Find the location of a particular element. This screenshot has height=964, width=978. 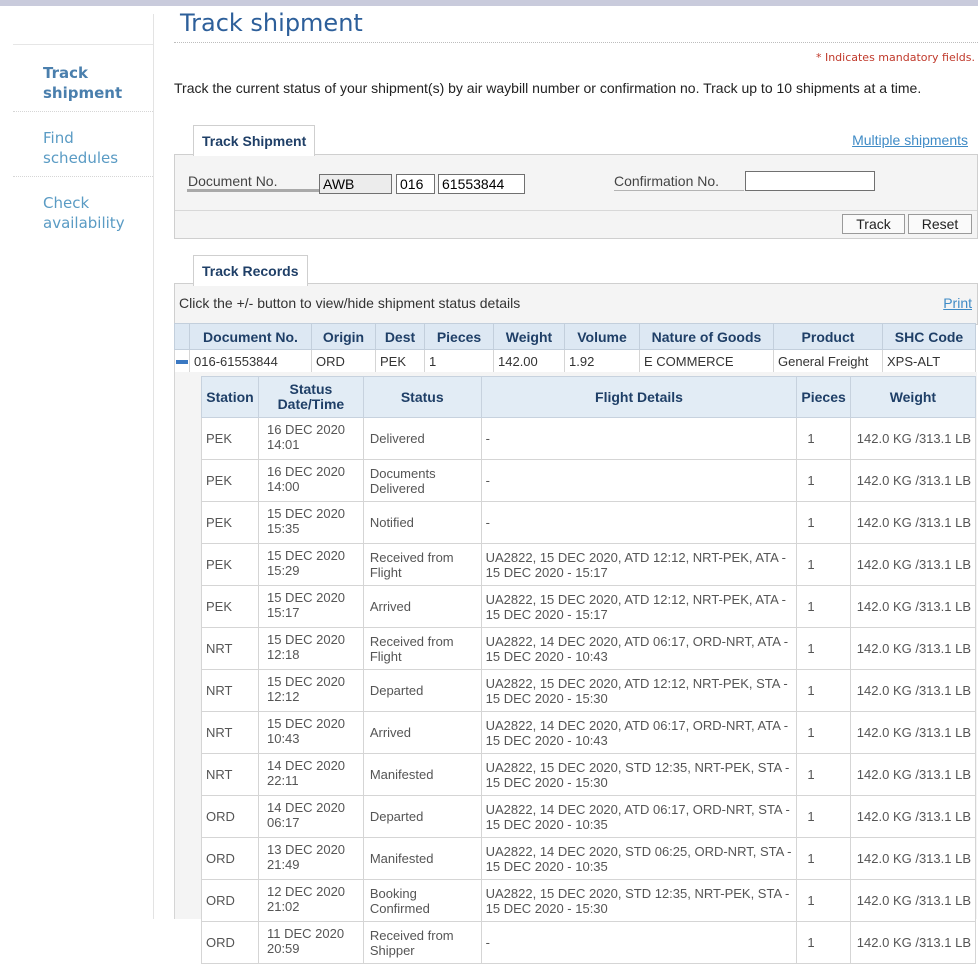

sidebar-item-find-schedules: Find schedules is located at coordinates (83, 144).